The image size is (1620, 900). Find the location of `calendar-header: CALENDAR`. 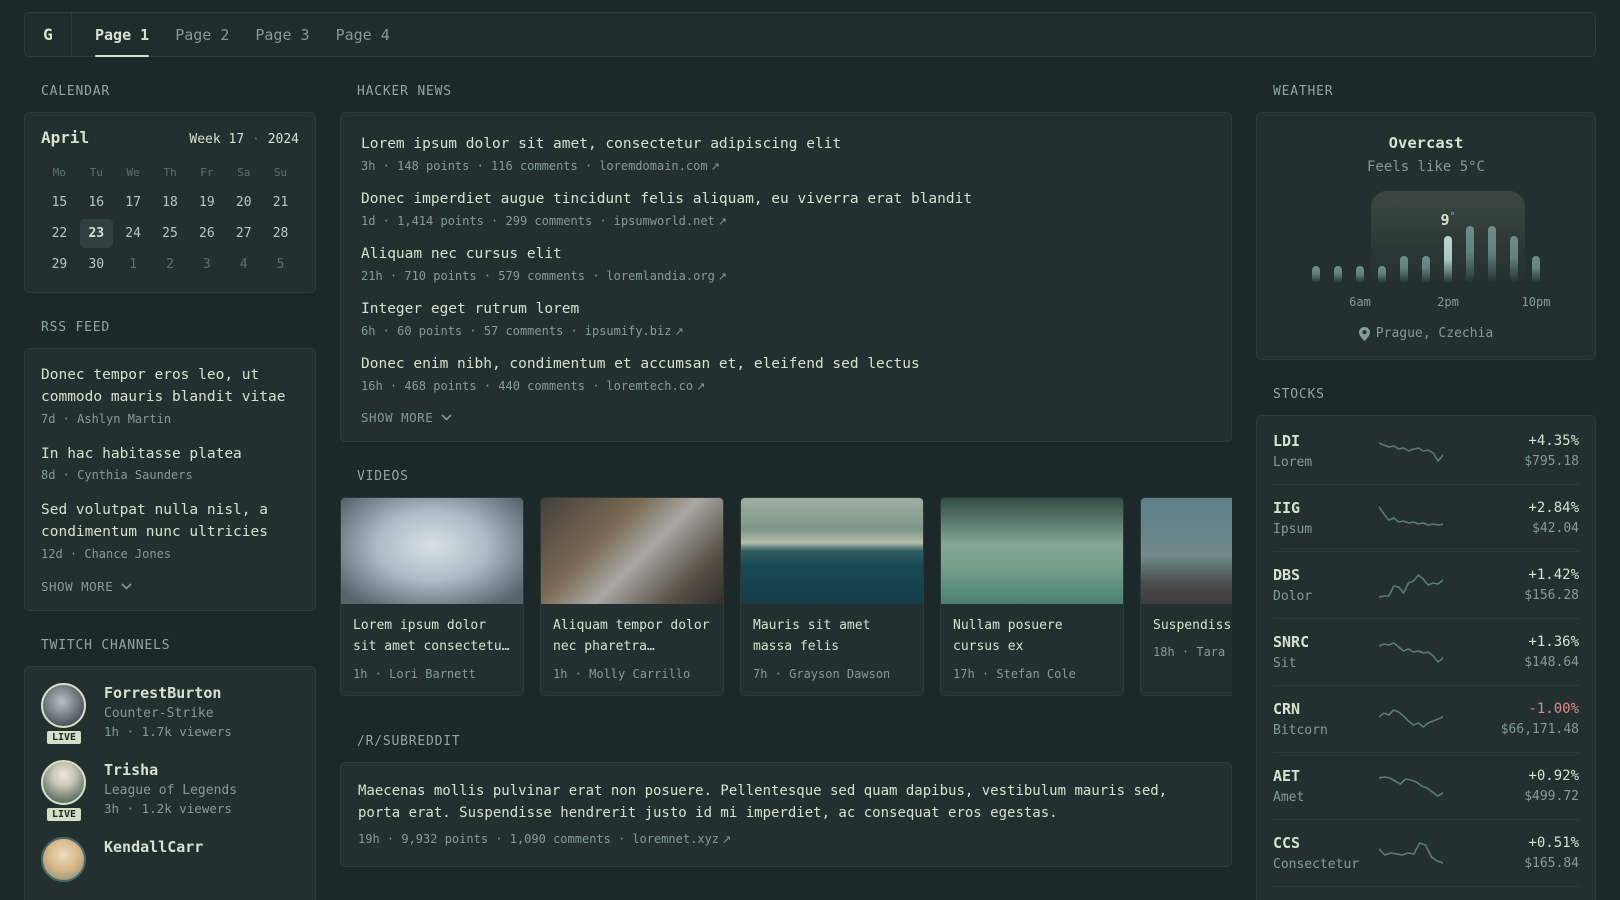

calendar-header: CALENDAR is located at coordinates (76, 91).